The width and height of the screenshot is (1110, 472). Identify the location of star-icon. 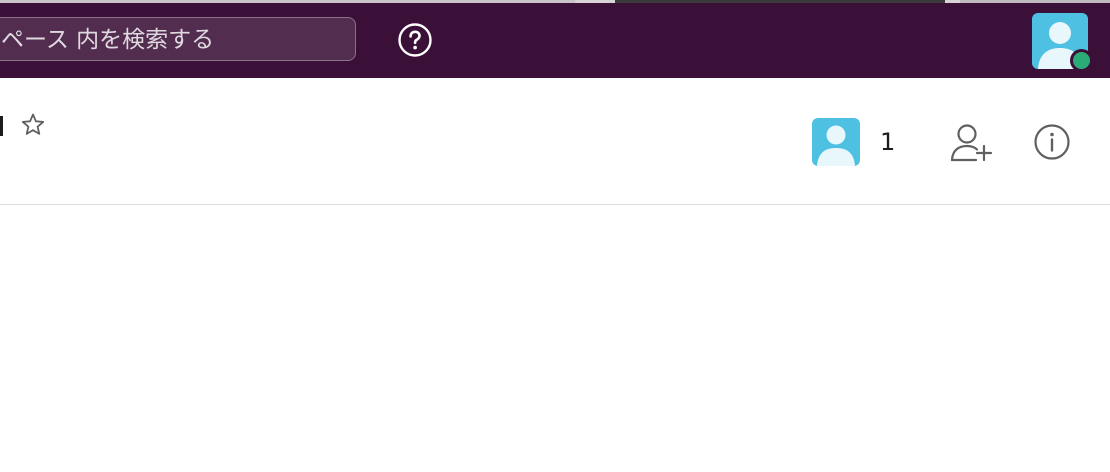
(33, 124).